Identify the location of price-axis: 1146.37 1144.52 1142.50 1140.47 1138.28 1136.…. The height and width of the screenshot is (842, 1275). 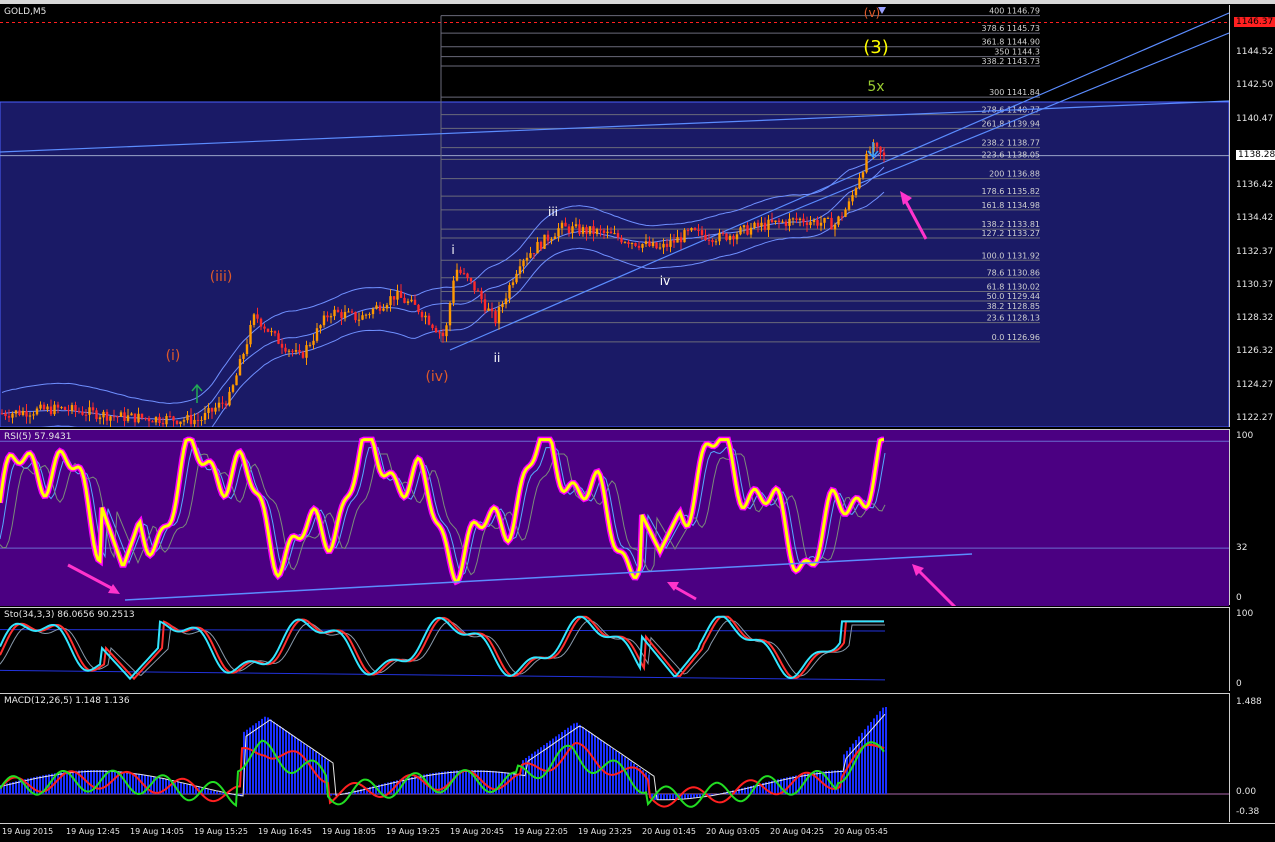
(1252, 216).